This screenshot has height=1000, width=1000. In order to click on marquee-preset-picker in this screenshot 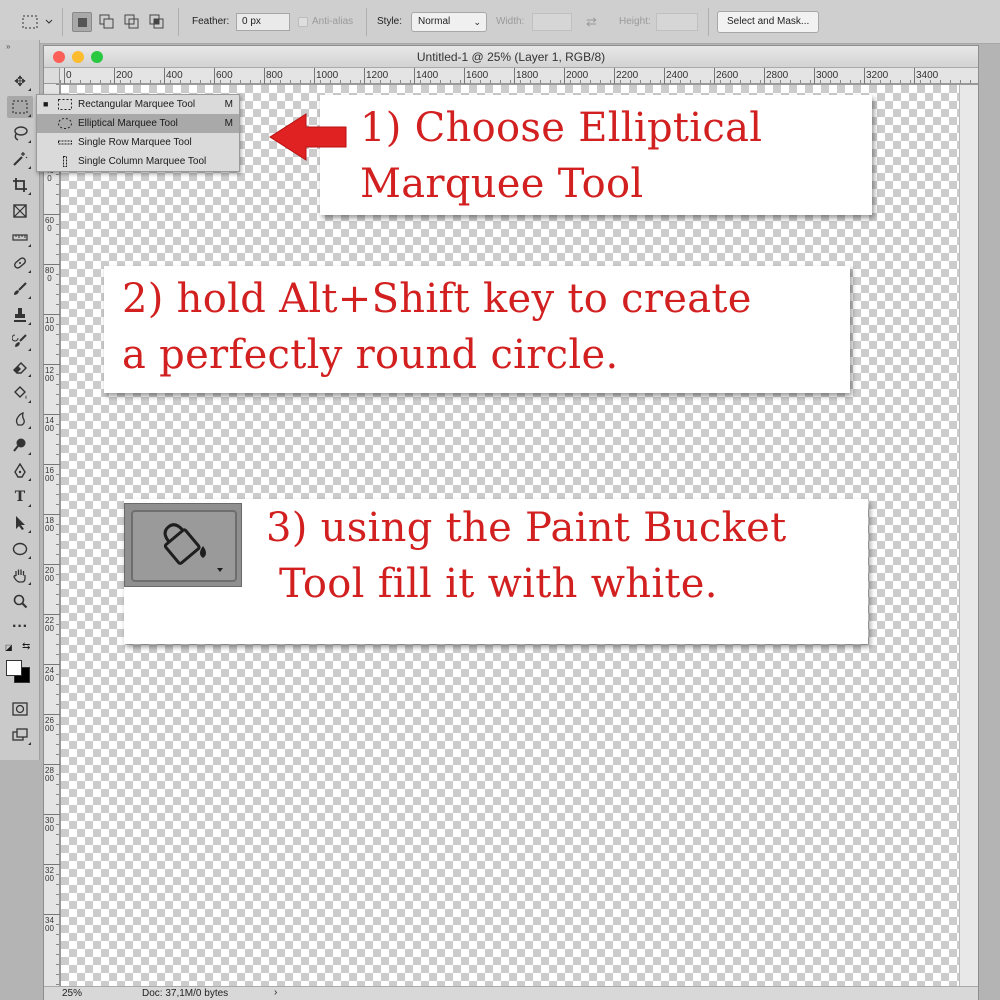, I will do `click(38, 22)`.